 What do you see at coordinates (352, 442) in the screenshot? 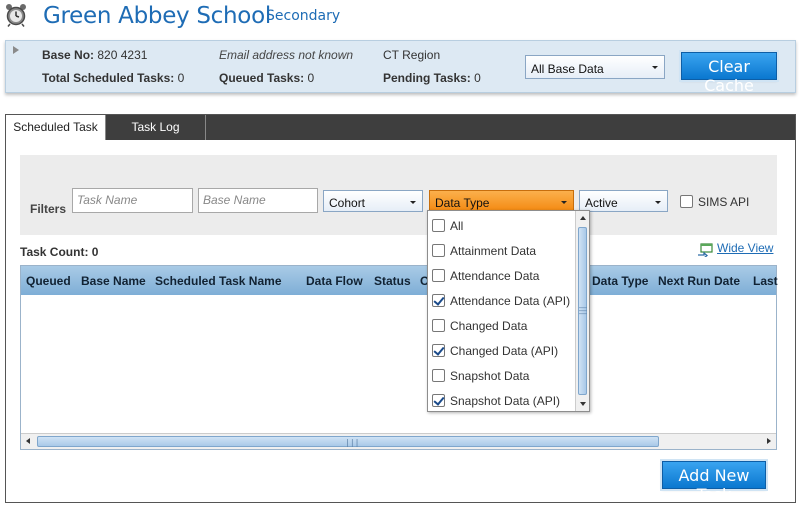
I see `grip-icon: |||` at bounding box center [352, 442].